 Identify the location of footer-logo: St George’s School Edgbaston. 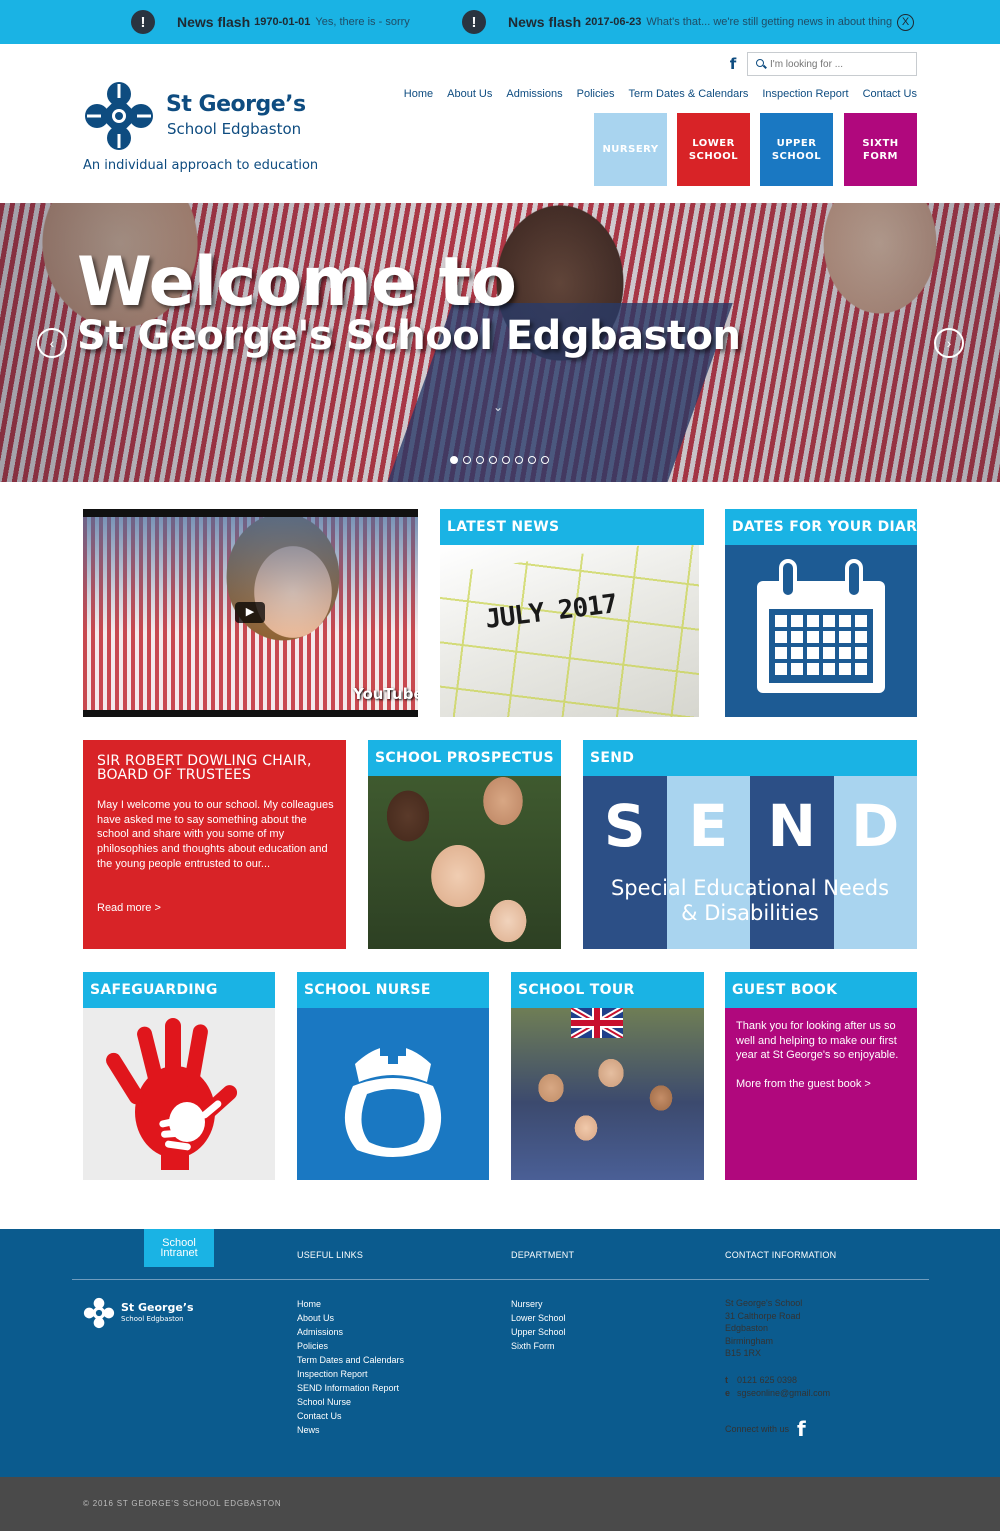
(138, 1315).